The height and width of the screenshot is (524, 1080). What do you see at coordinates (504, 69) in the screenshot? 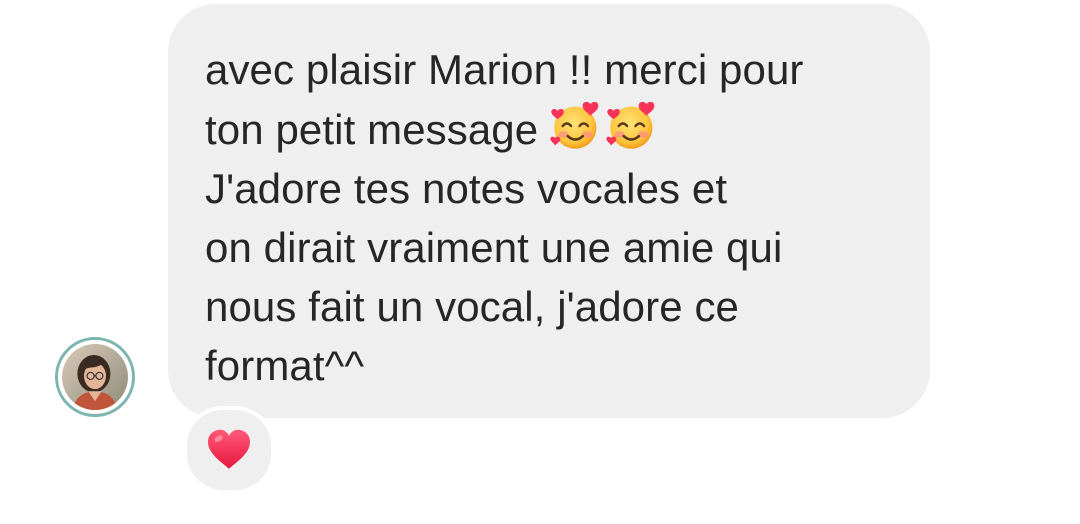
I see `message-line-1: avec plaisir Marion !! merci pour` at bounding box center [504, 69].